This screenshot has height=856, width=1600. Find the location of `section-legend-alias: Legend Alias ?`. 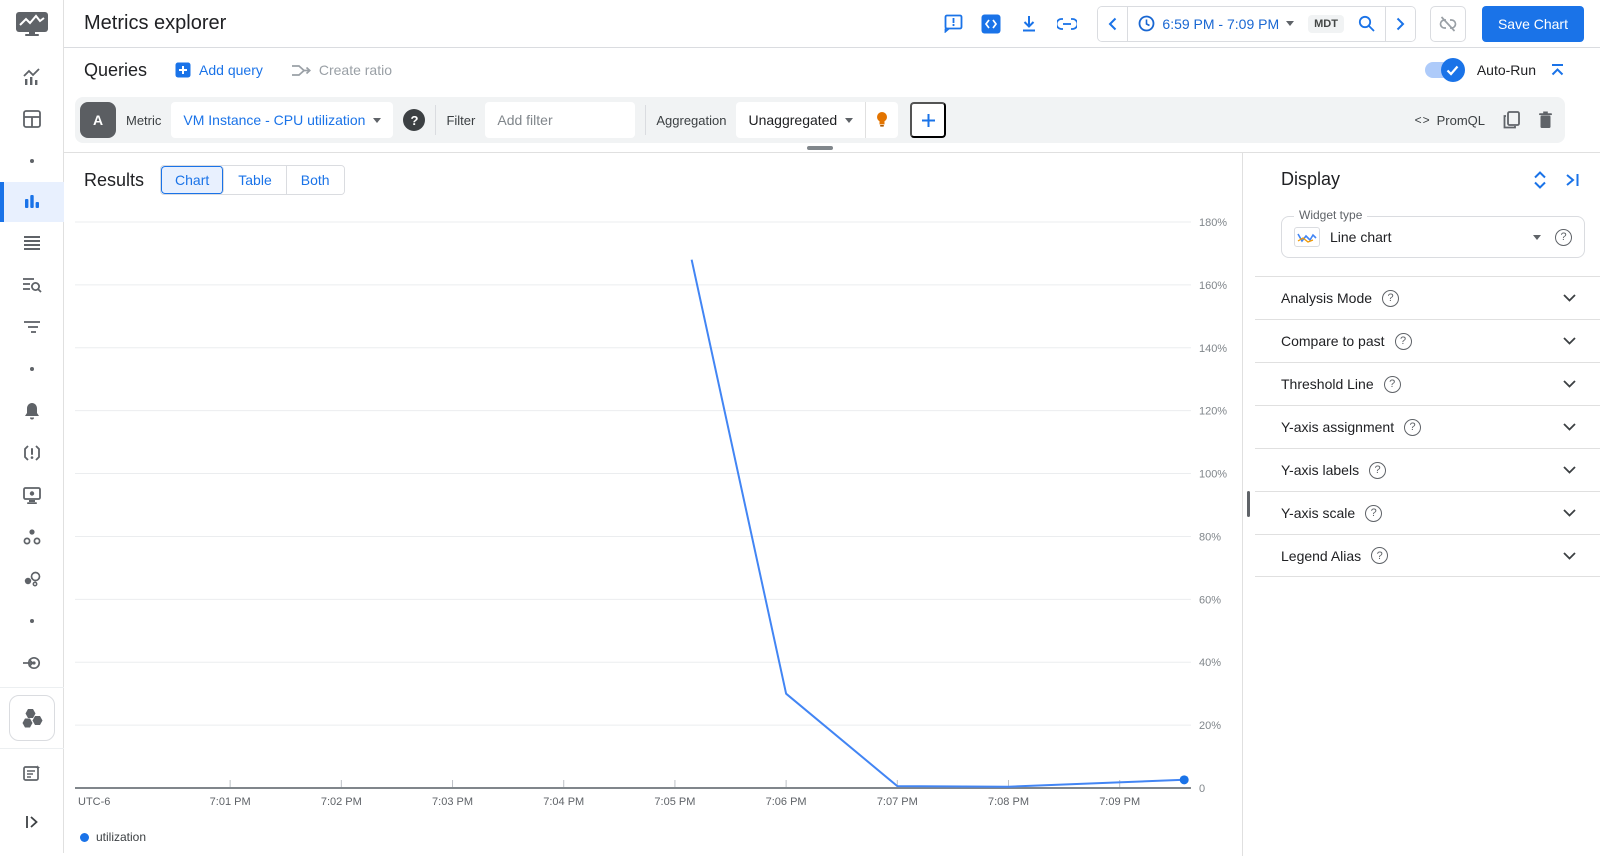

section-legend-alias: Legend Alias ? is located at coordinates (1427, 555).